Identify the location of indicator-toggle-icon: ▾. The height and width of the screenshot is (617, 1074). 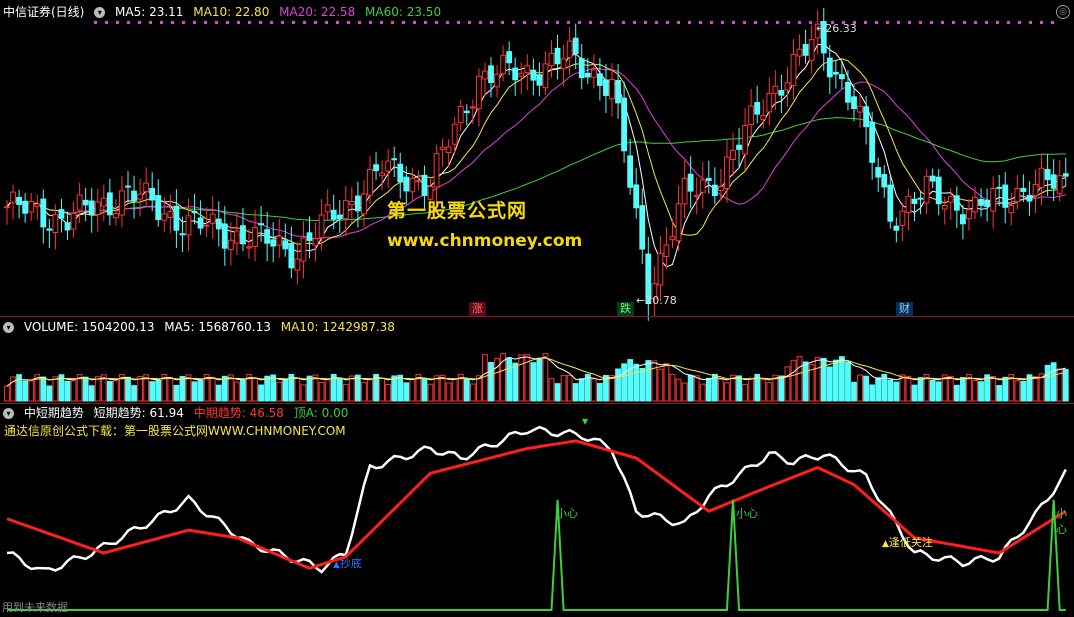
(8, 413).